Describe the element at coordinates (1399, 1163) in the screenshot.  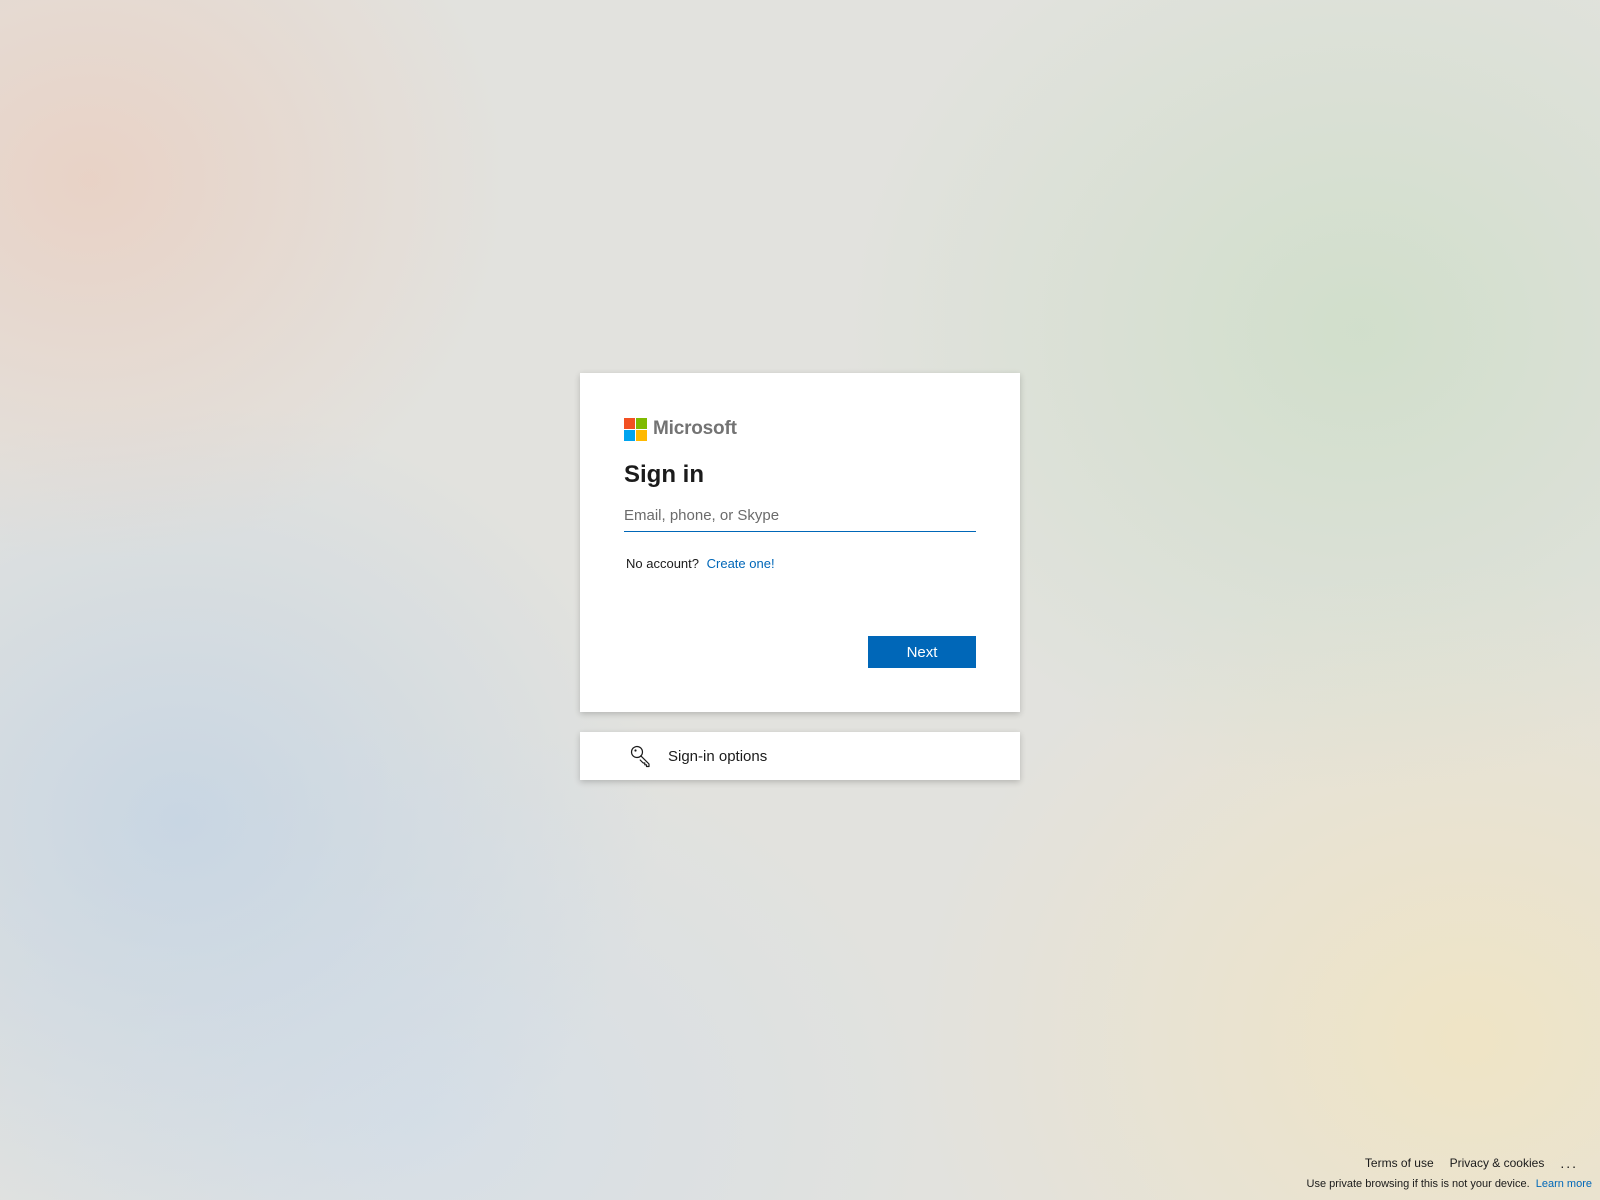
I see `terms-of-use-link: Terms of use` at that location.